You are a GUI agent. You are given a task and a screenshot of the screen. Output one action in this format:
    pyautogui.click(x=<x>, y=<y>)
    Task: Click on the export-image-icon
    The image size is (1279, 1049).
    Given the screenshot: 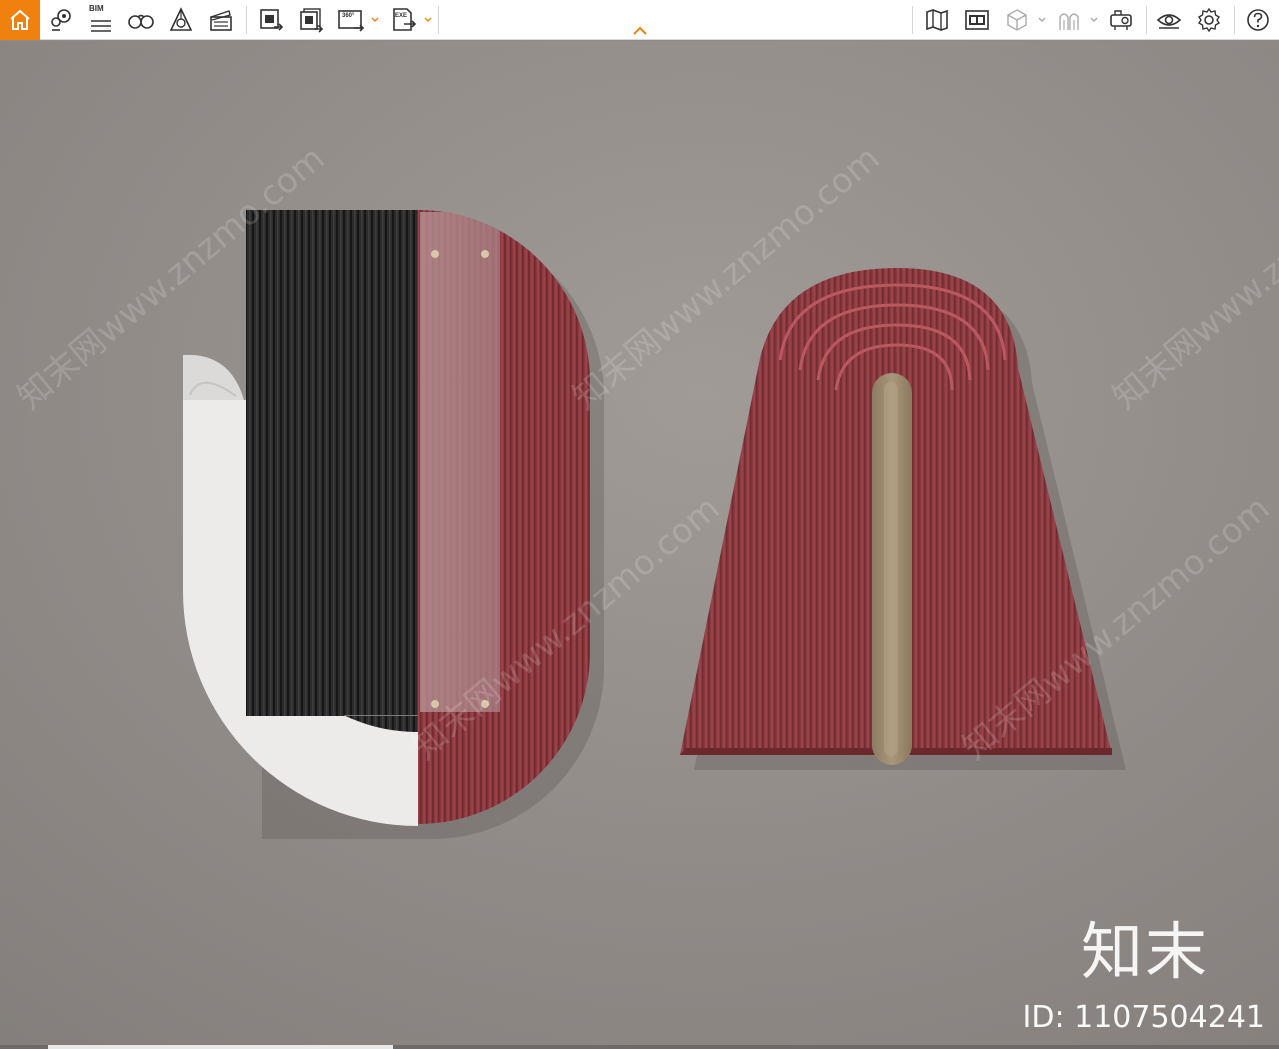 What is the action you would take?
    pyautogui.click(x=272, y=20)
    